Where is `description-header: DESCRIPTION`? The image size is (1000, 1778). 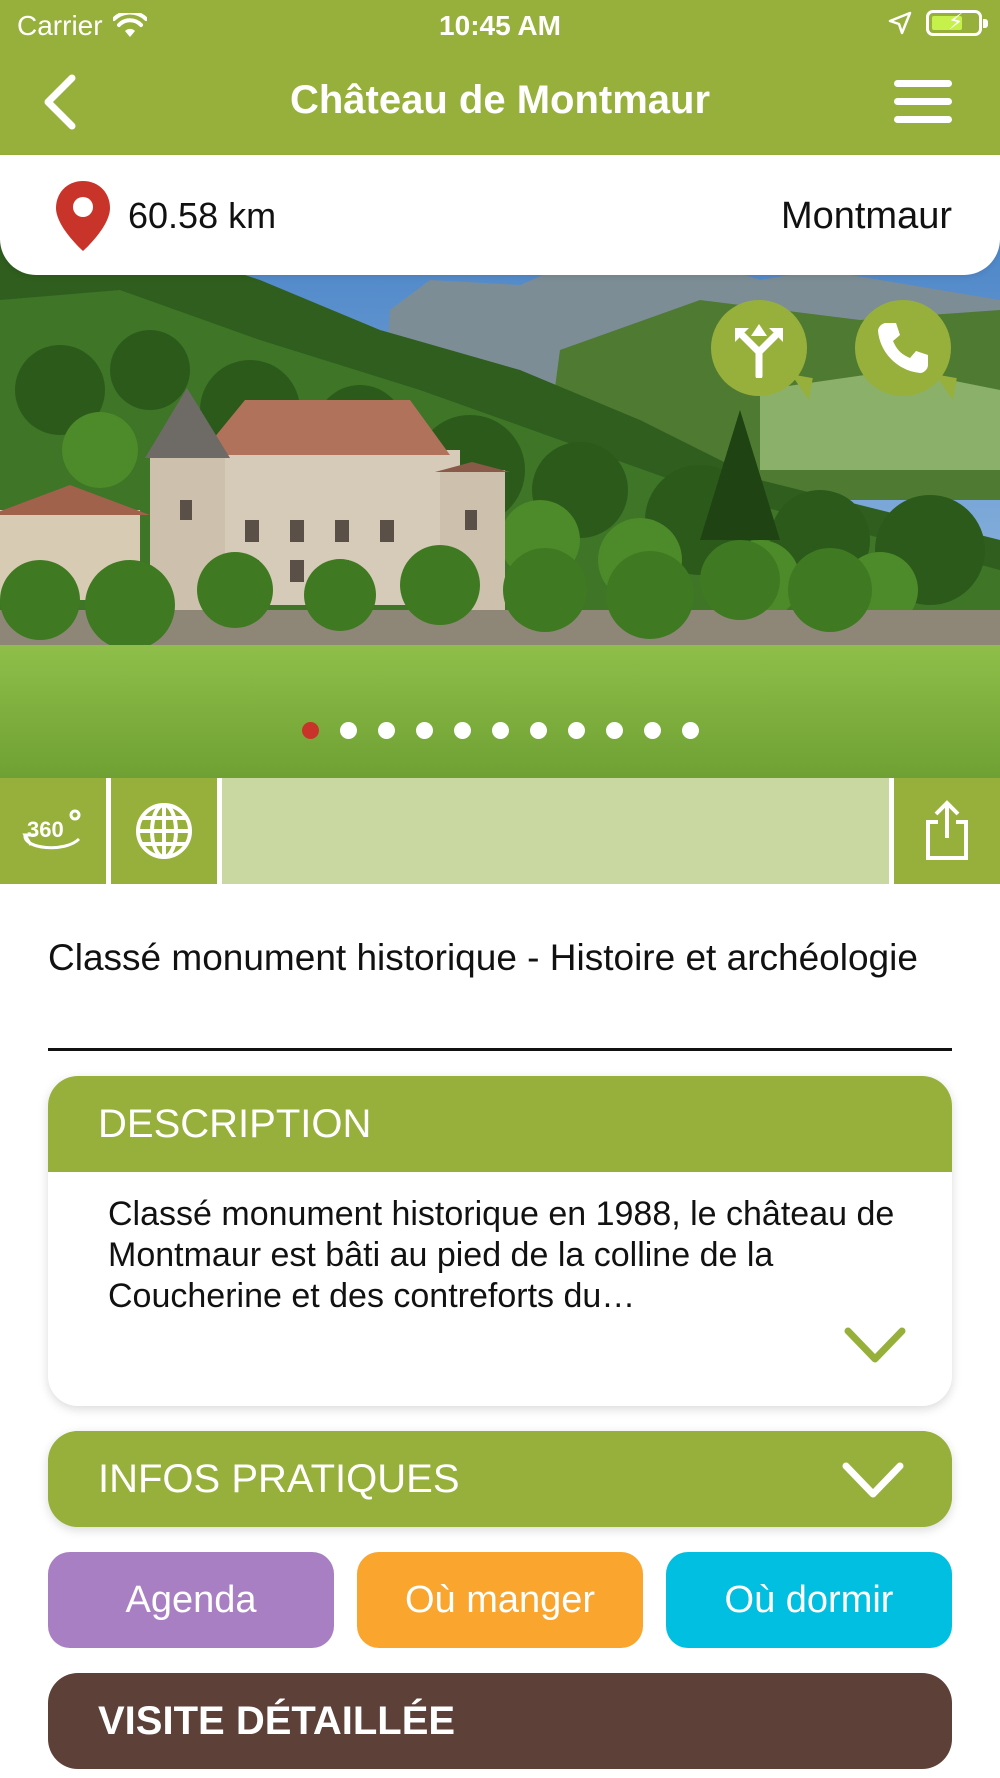 description-header: DESCRIPTION is located at coordinates (500, 1124).